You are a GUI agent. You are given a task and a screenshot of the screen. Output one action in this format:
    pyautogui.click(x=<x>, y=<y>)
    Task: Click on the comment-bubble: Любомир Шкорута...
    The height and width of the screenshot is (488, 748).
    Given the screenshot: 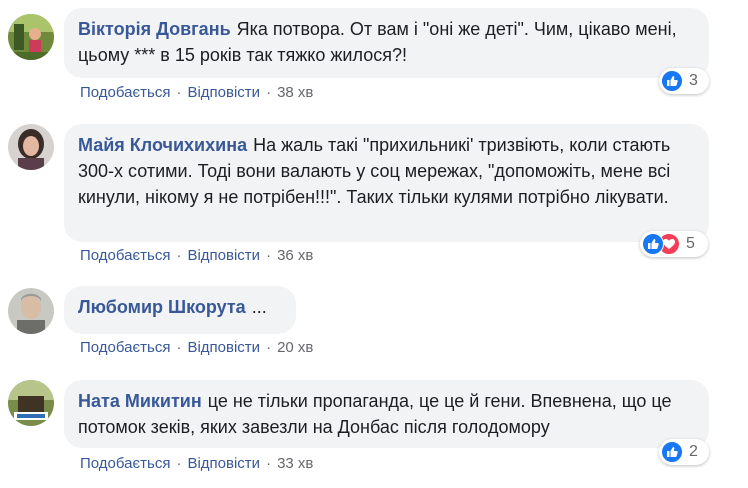 What is the action you would take?
    pyautogui.click(x=180, y=310)
    